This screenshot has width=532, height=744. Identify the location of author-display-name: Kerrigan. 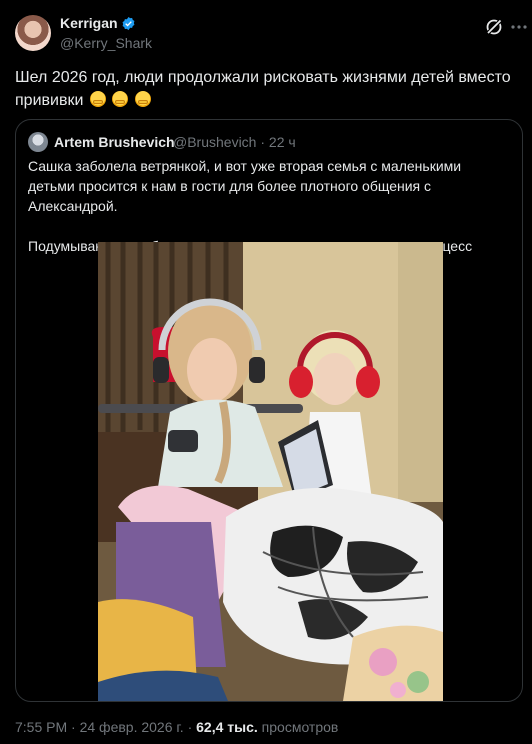
(89, 23).